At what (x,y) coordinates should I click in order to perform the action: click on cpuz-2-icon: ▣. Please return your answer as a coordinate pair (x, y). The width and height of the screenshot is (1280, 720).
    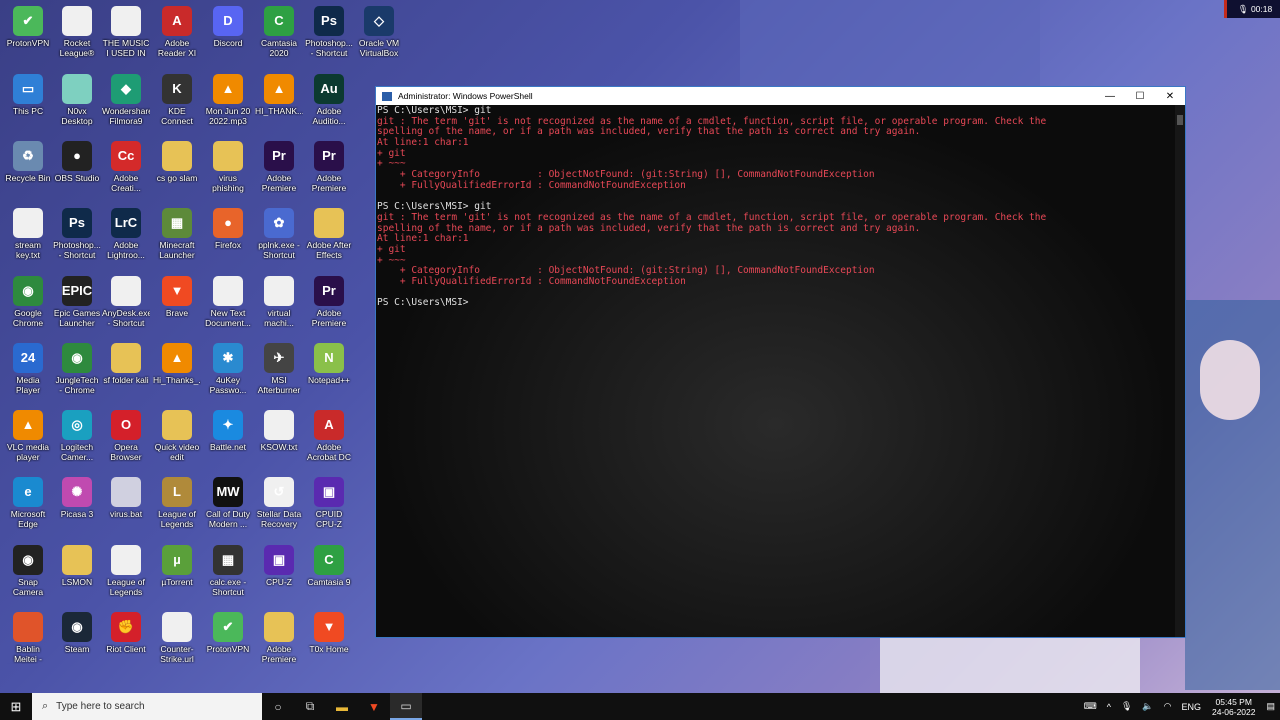
    Looking at the image, I should click on (279, 560).